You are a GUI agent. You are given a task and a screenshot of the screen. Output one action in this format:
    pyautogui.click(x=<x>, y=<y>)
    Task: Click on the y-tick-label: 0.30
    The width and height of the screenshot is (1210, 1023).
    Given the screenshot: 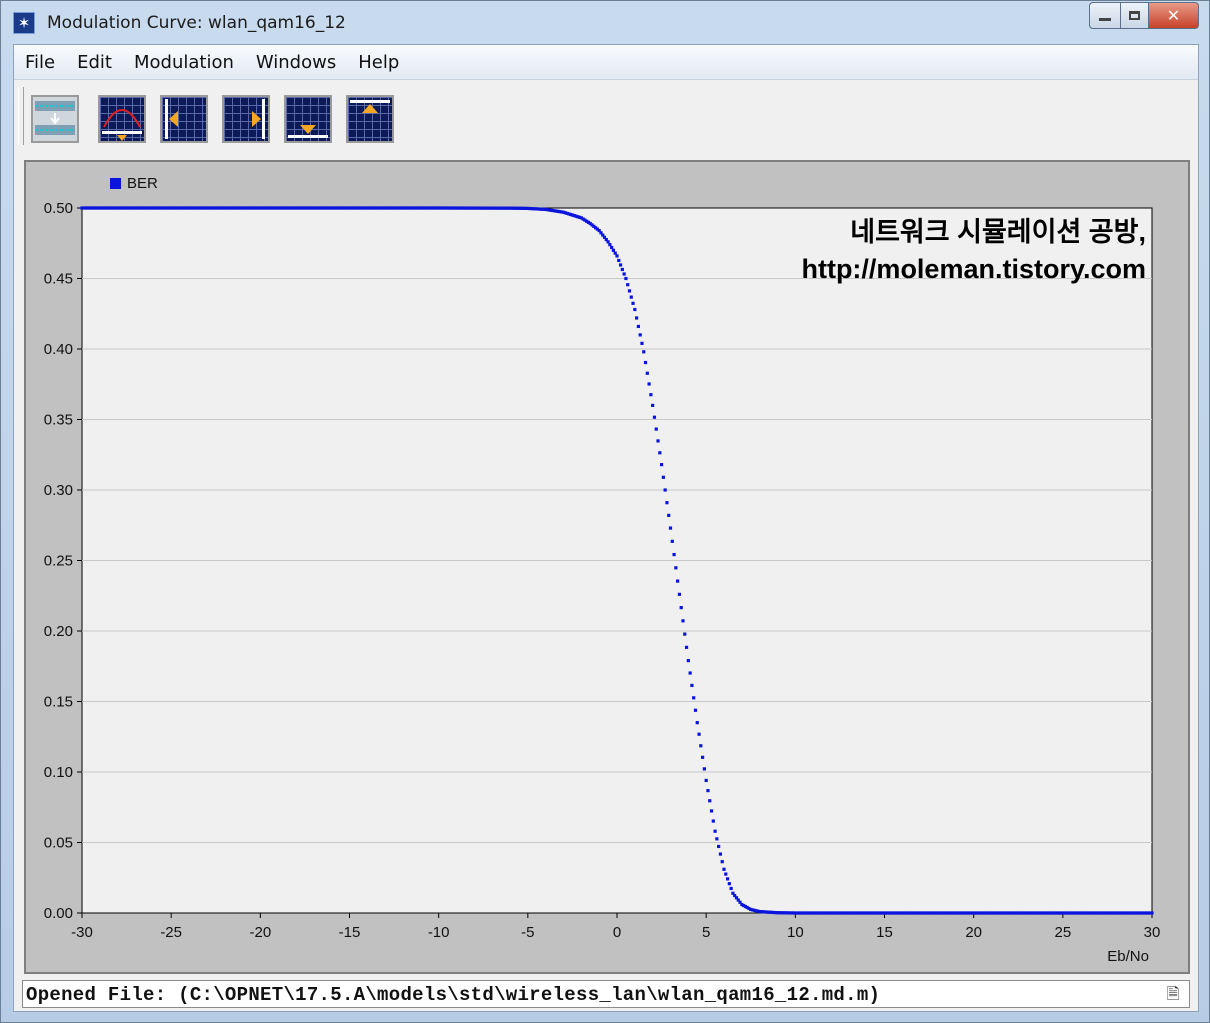 What is the action you would take?
    pyautogui.click(x=58, y=490)
    